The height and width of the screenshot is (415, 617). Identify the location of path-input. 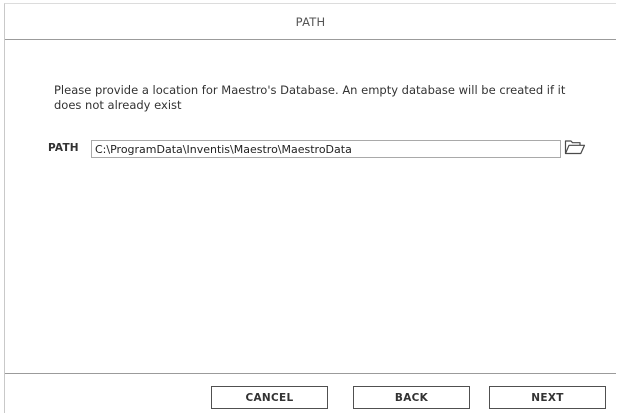
(326, 149).